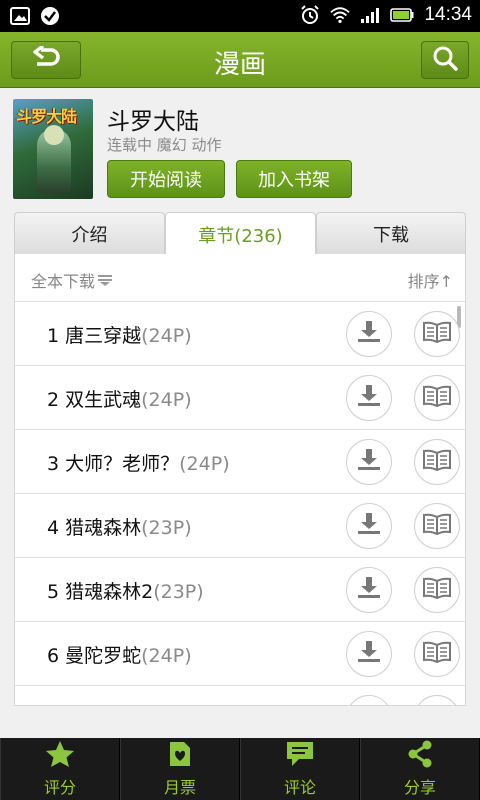 This screenshot has width=480, height=800. What do you see at coordinates (60, 756) in the screenshot?
I see `star-icon` at bounding box center [60, 756].